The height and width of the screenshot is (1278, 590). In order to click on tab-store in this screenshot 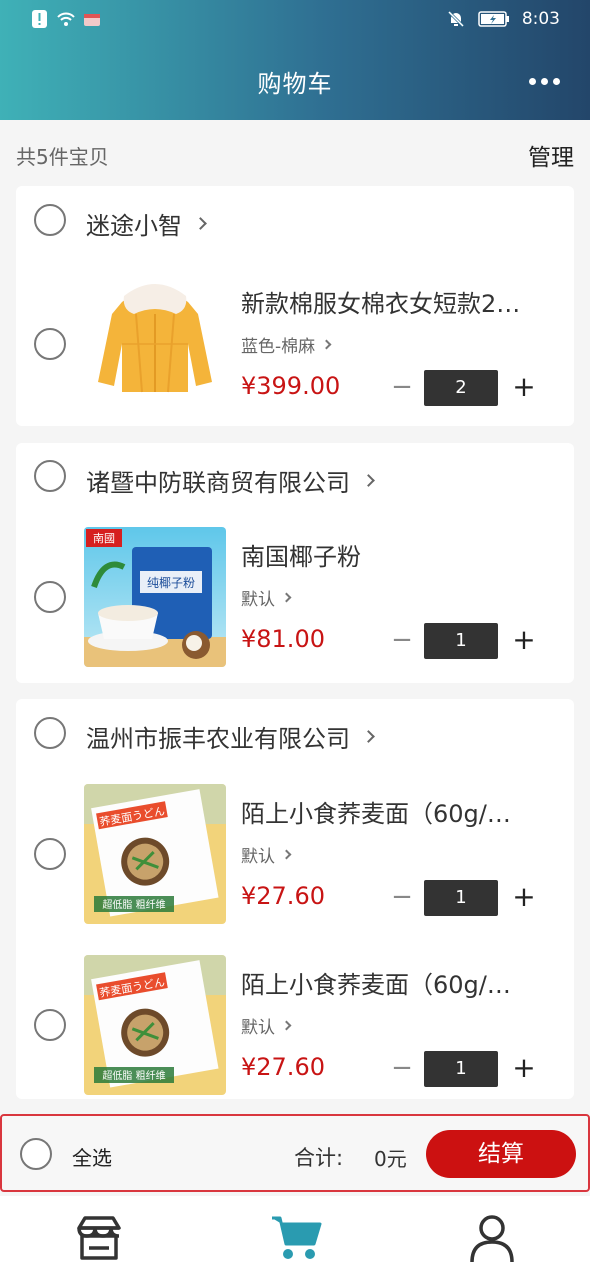, I will do `click(99, 1238)`.